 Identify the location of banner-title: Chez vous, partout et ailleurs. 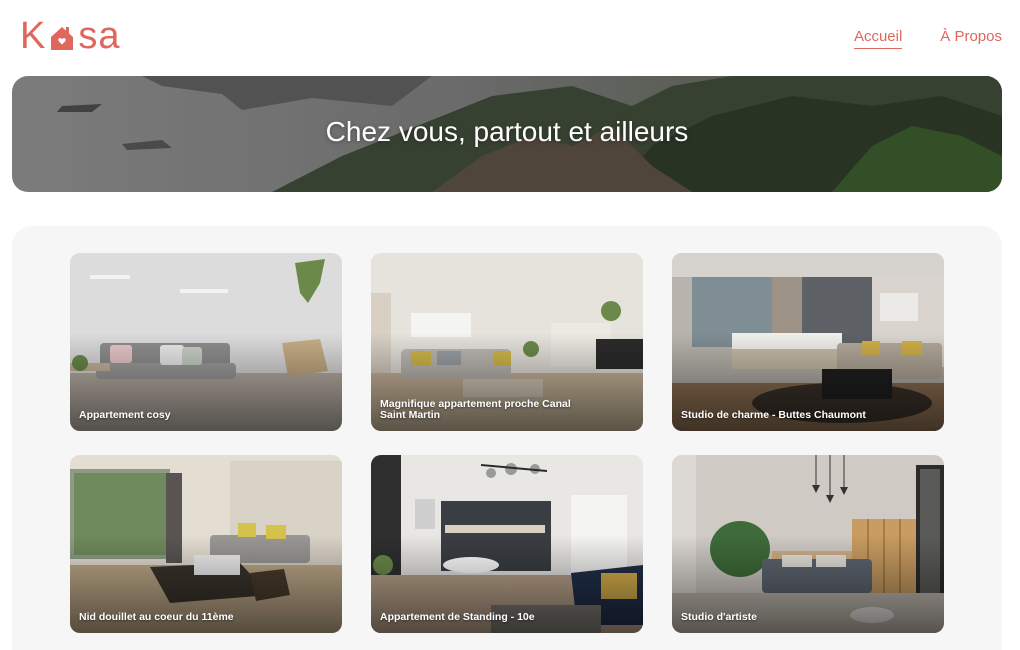
(507, 131).